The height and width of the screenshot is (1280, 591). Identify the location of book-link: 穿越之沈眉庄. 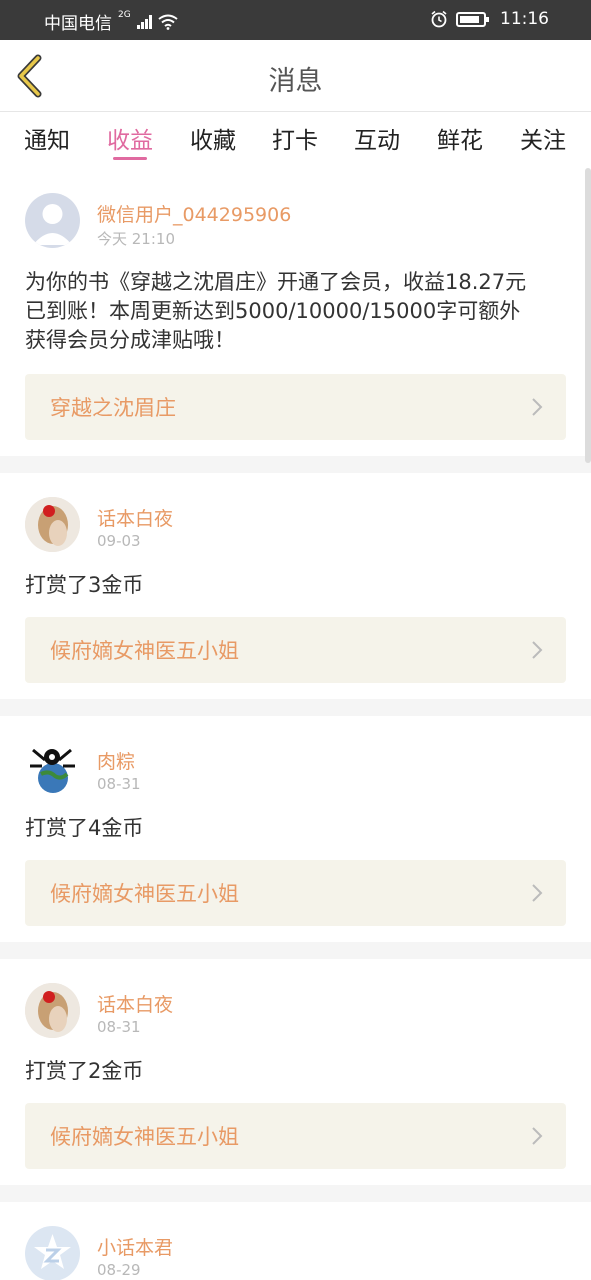
(295, 407).